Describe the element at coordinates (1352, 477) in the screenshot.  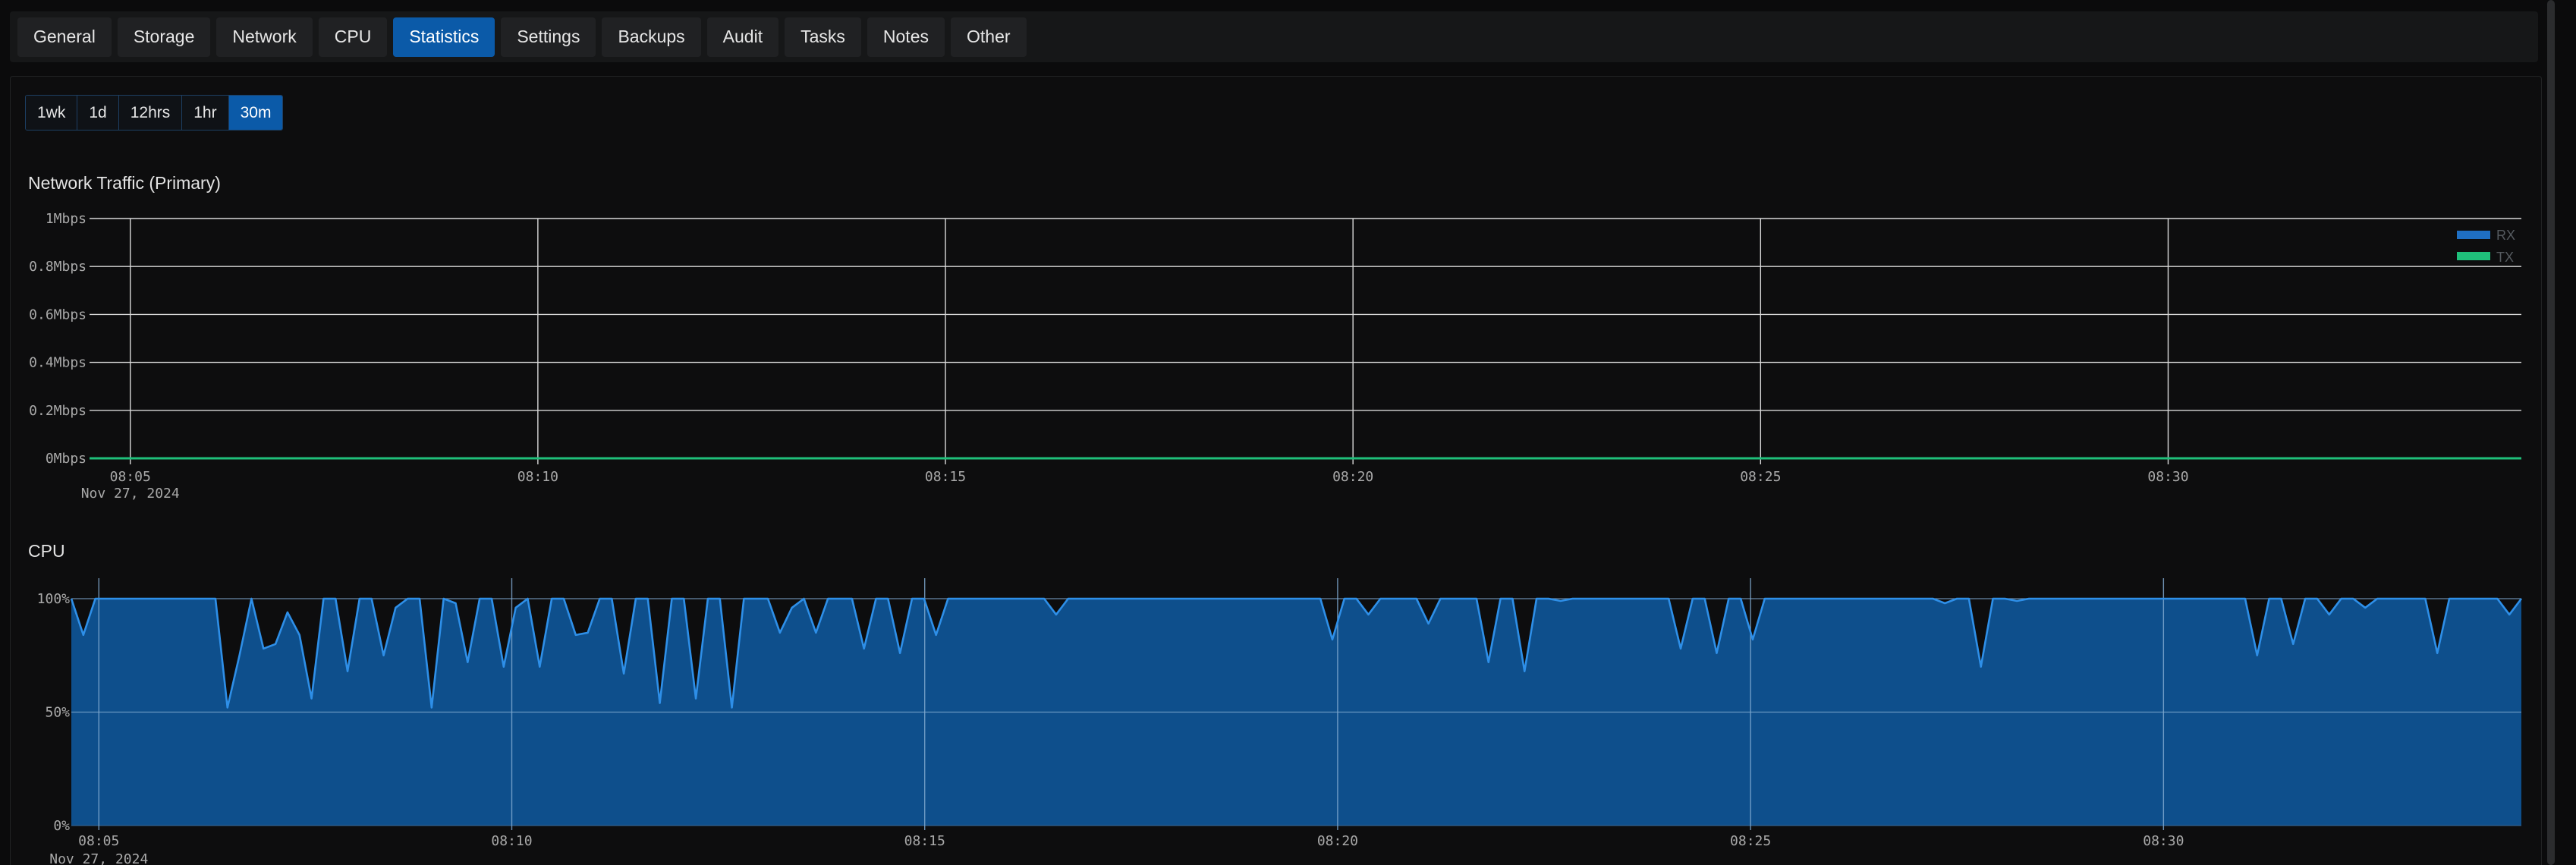
I see `net-x-tick-label: 08:20` at that location.